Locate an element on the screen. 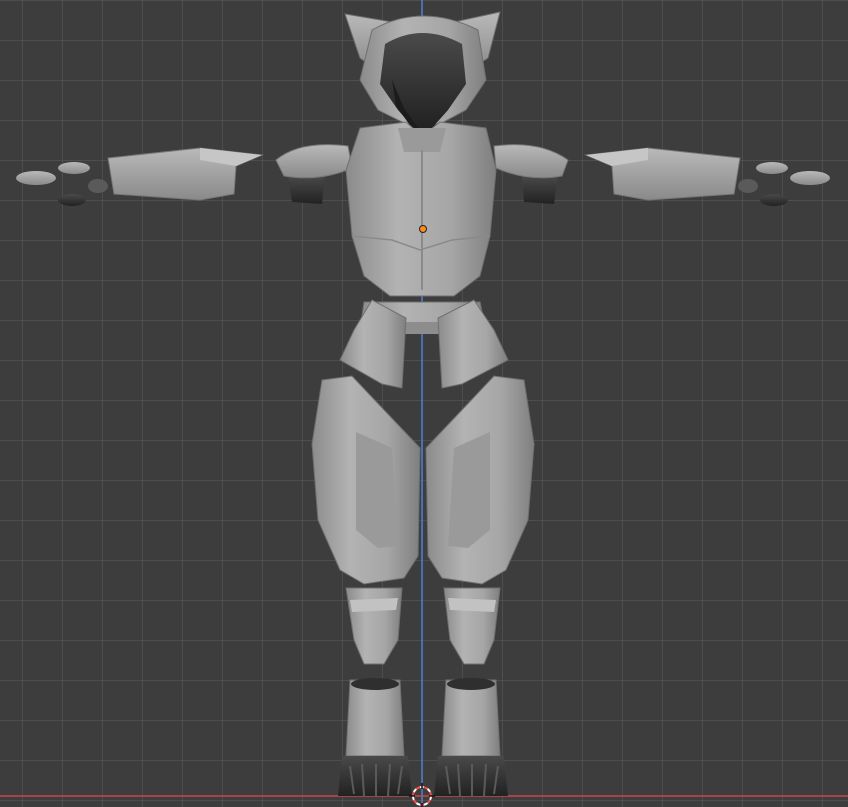  shin-right is located at coordinates (472, 626).